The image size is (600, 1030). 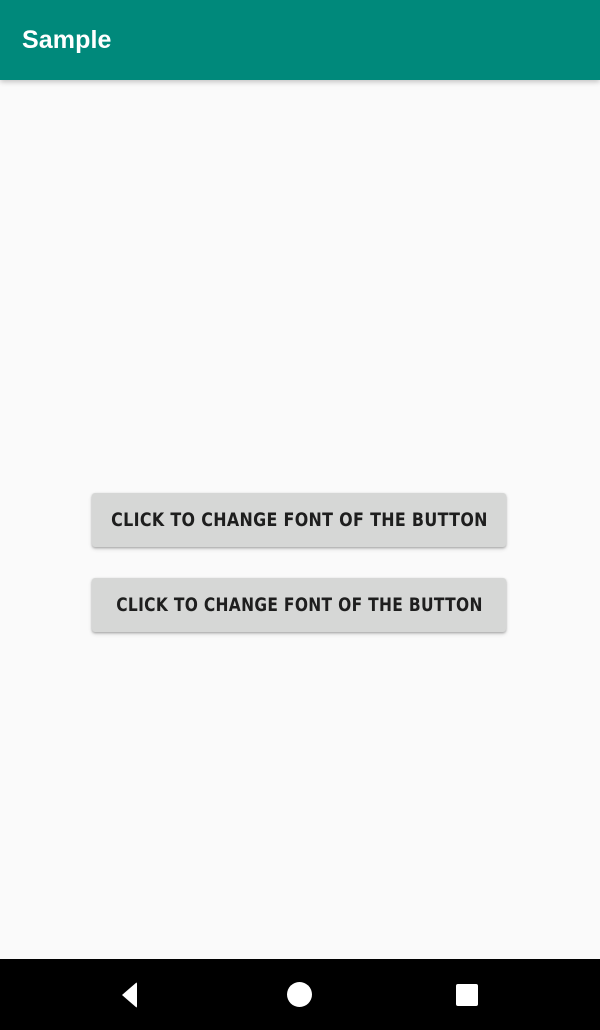 I want to click on nav-recents-button, so click(x=467, y=994).